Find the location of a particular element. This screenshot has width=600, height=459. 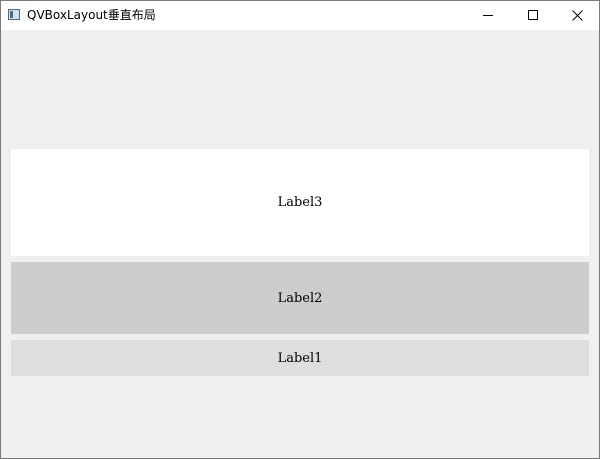

label-1: Label1 is located at coordinates (300, 358).